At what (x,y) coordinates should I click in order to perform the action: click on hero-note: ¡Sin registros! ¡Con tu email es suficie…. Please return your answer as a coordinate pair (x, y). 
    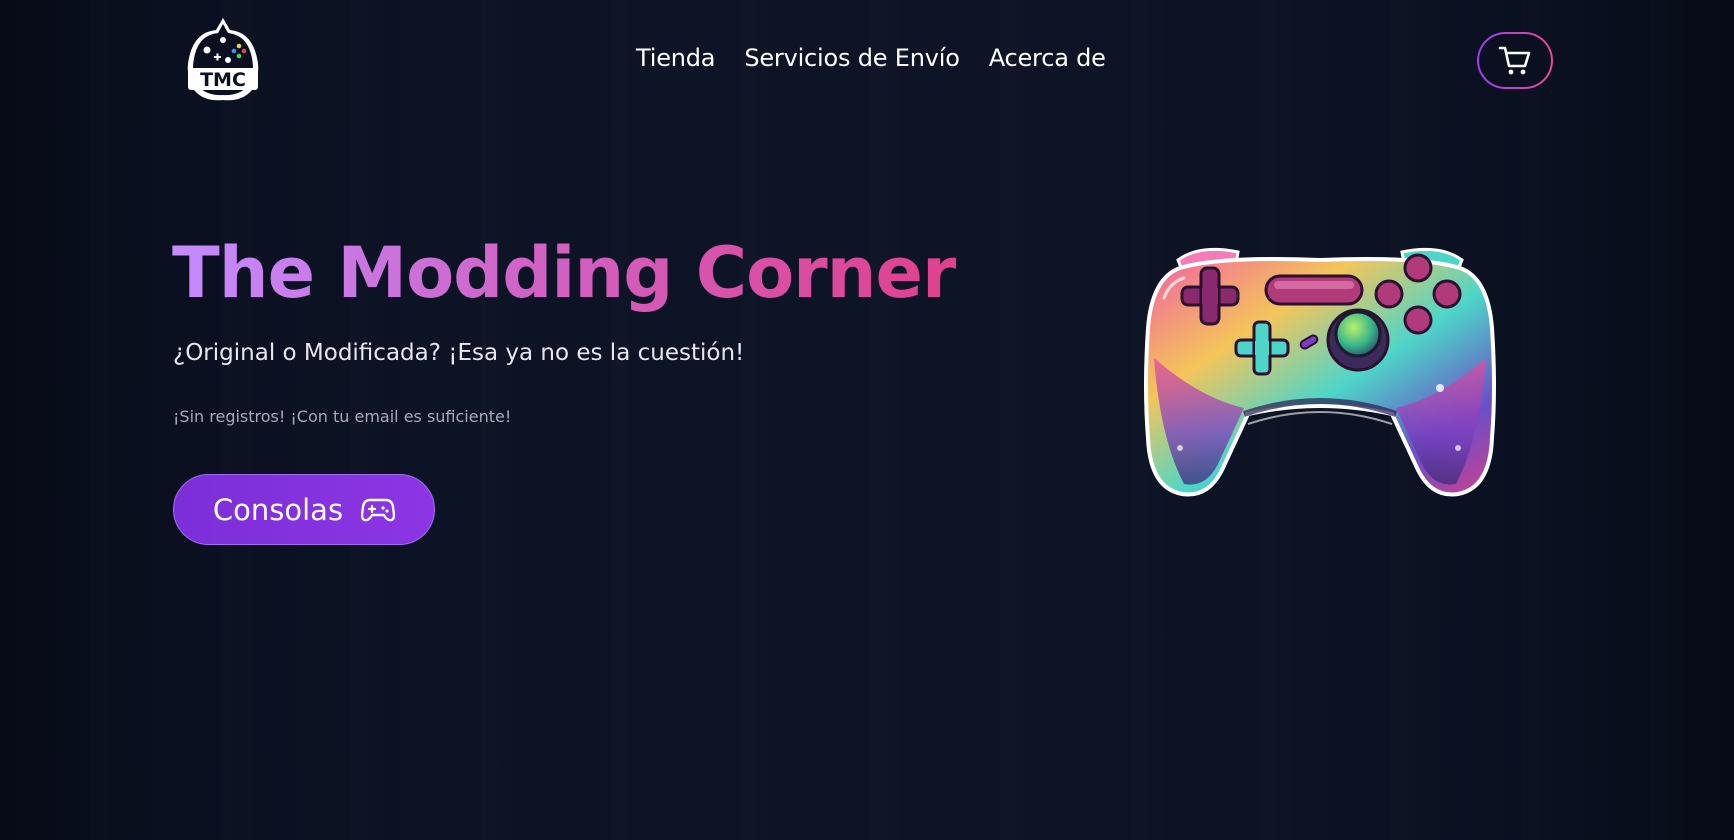
    Looking at the image, I should click on (342, 416).